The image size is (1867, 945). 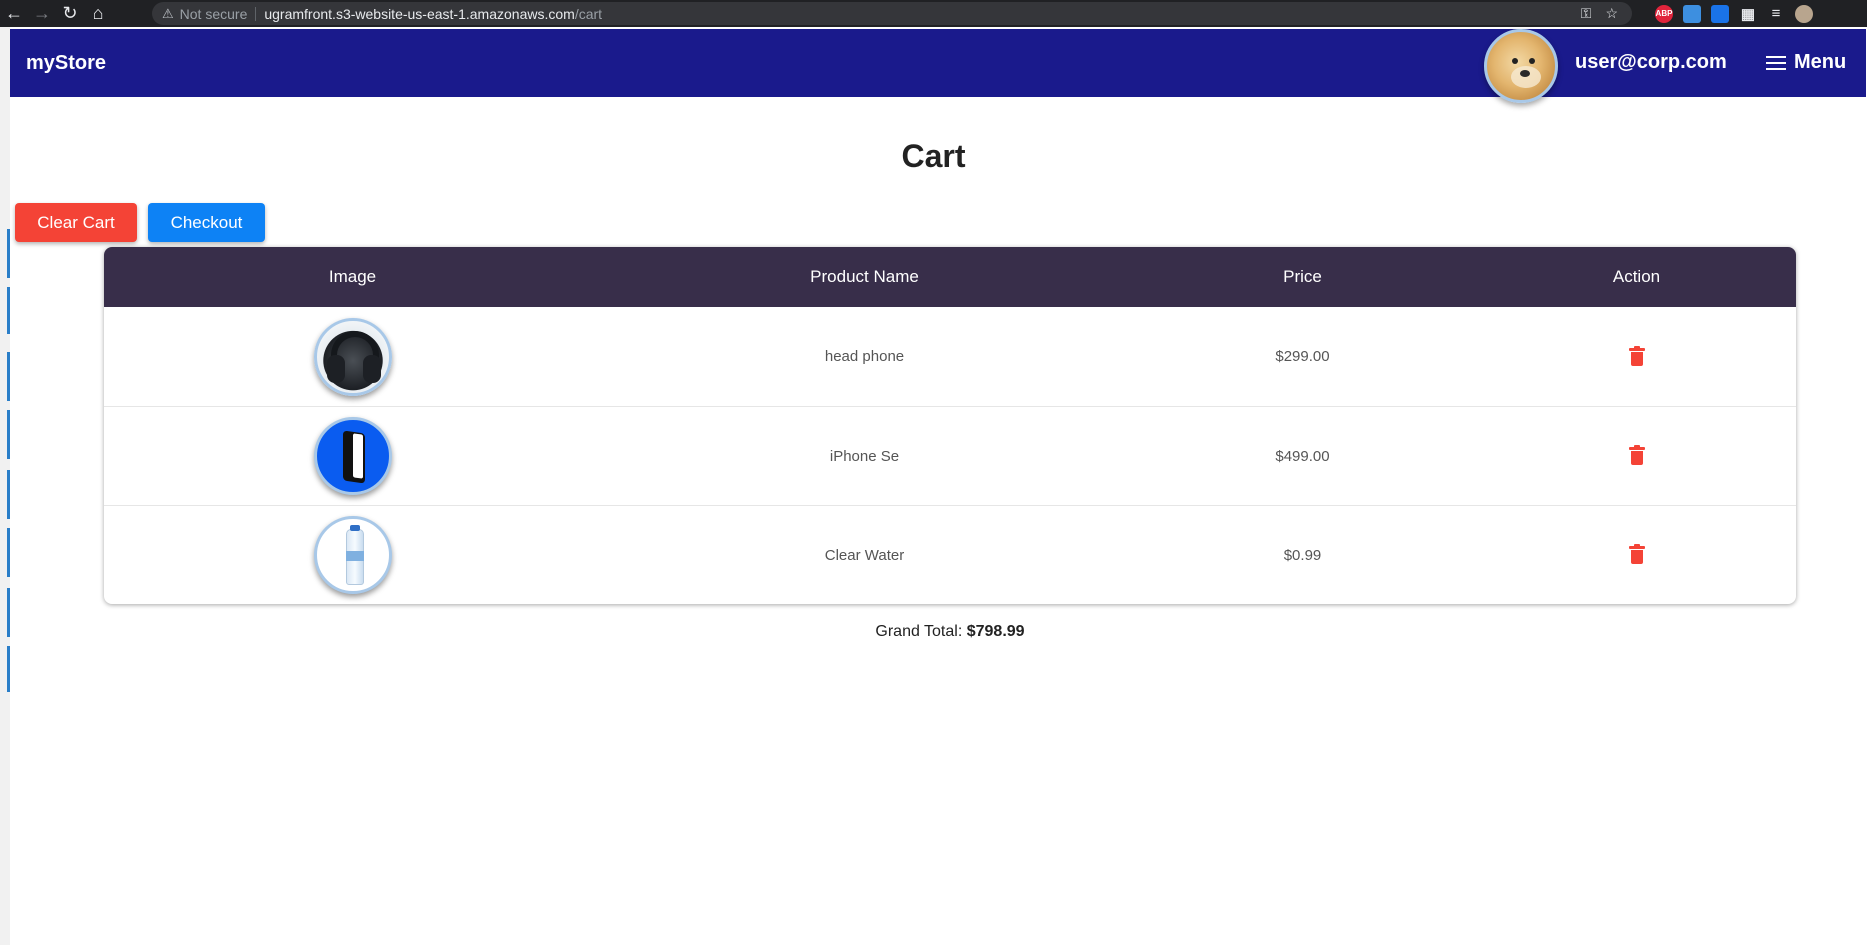 I want to click on security-label: Not secure, so click(x=213, y=13).